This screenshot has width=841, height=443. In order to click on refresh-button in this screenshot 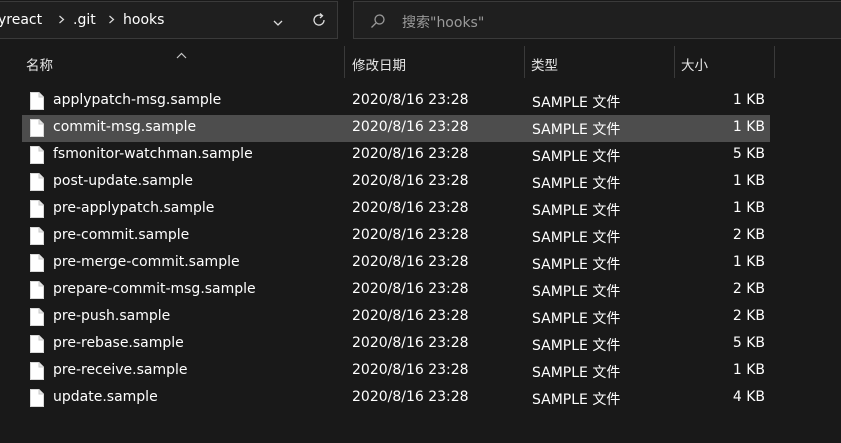, I will do `click(319, 20)`.